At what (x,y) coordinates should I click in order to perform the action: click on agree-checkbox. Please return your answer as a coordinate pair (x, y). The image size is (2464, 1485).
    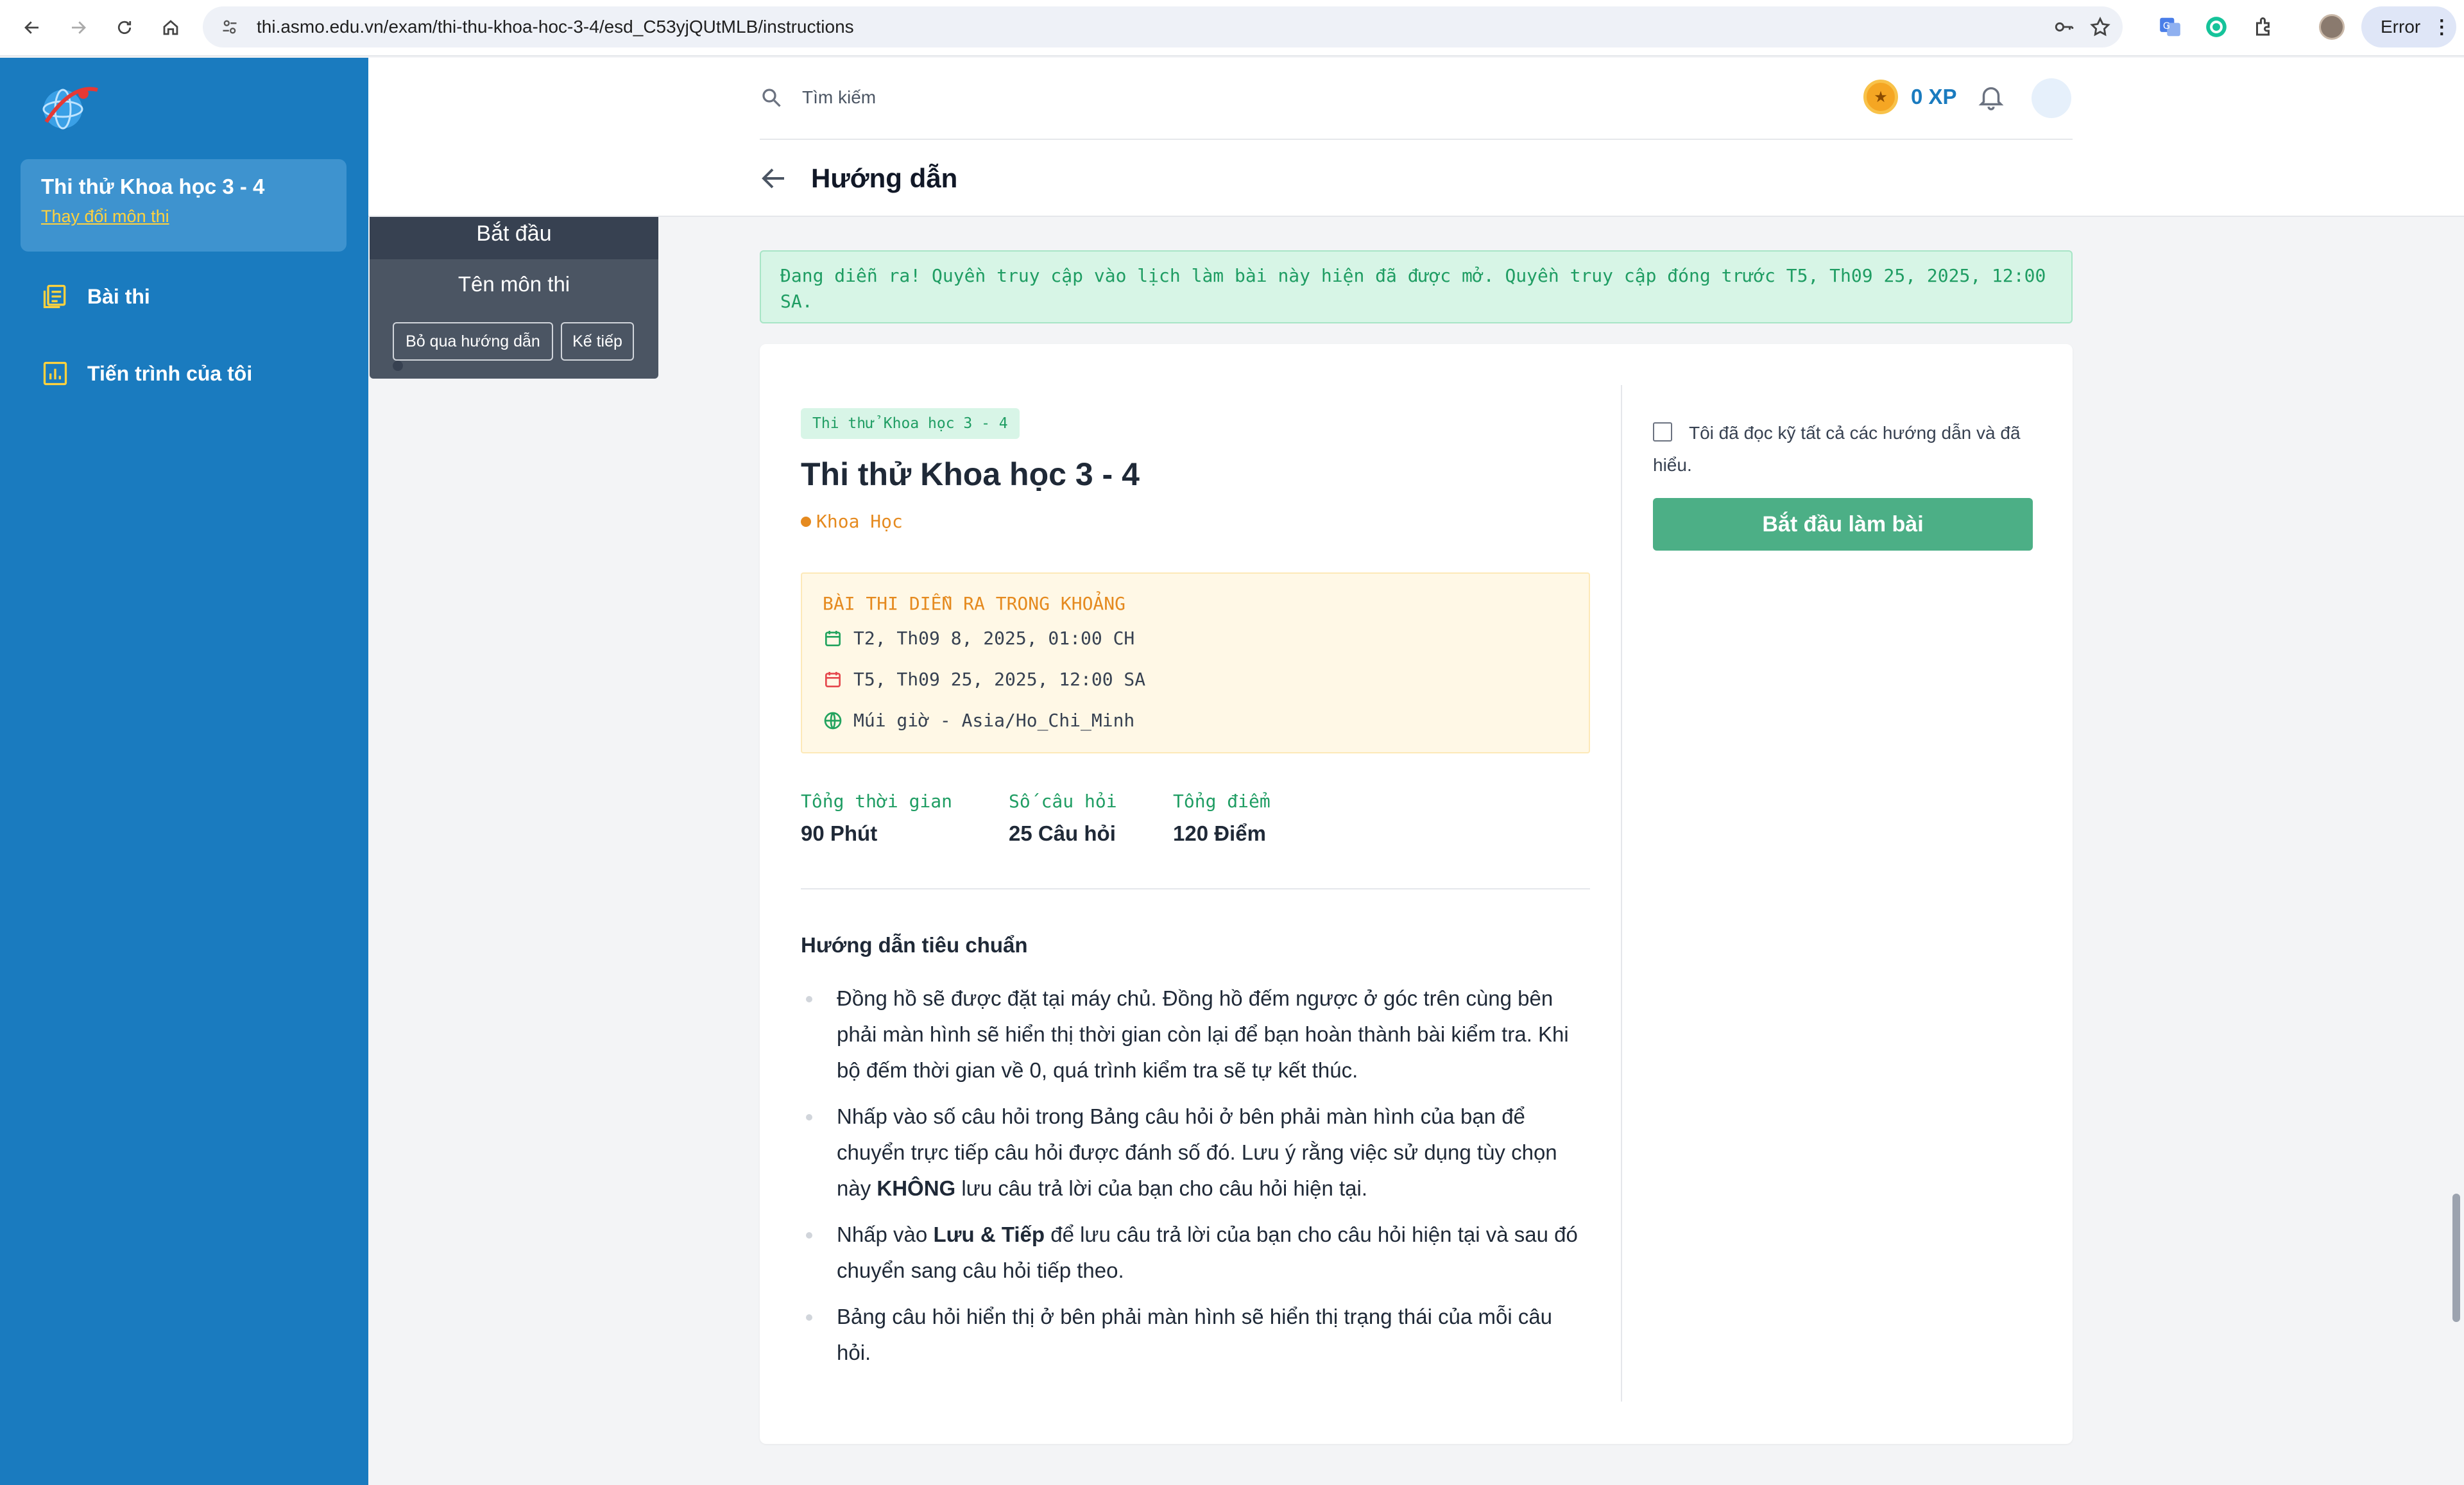
    Looking at the image, I should click on (1663, 432).